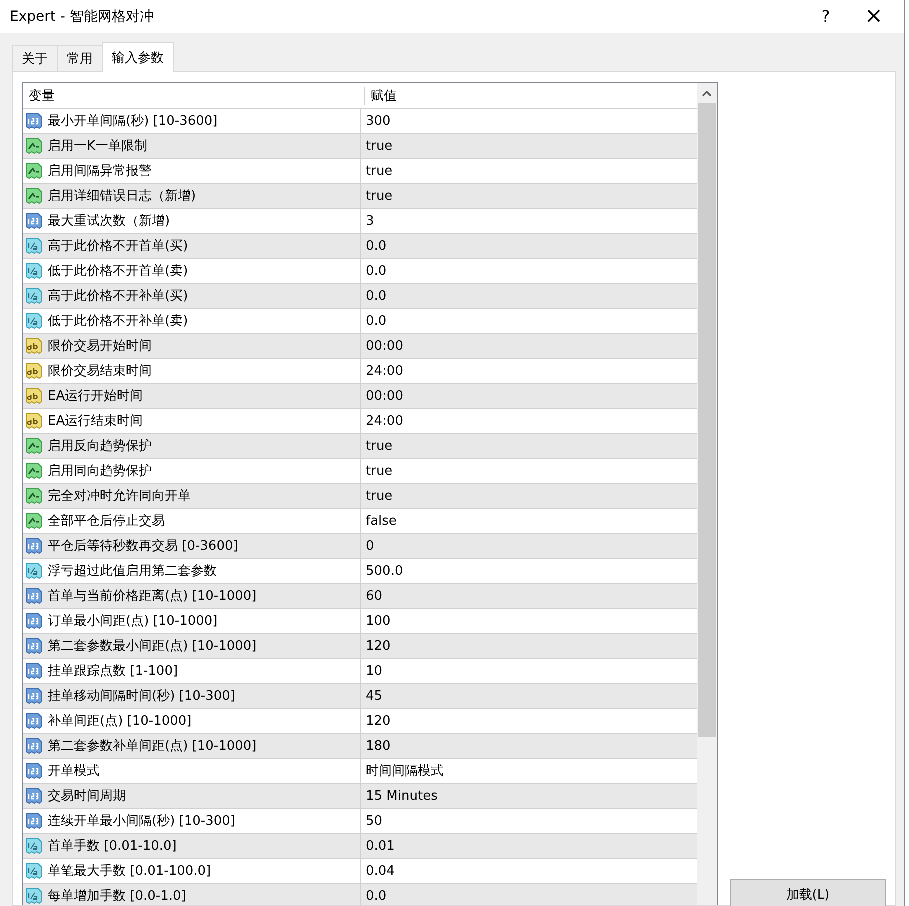 The width and height of the screenshot is (909, 906). I want to click on scroll-up-icon, so click(707, 94).